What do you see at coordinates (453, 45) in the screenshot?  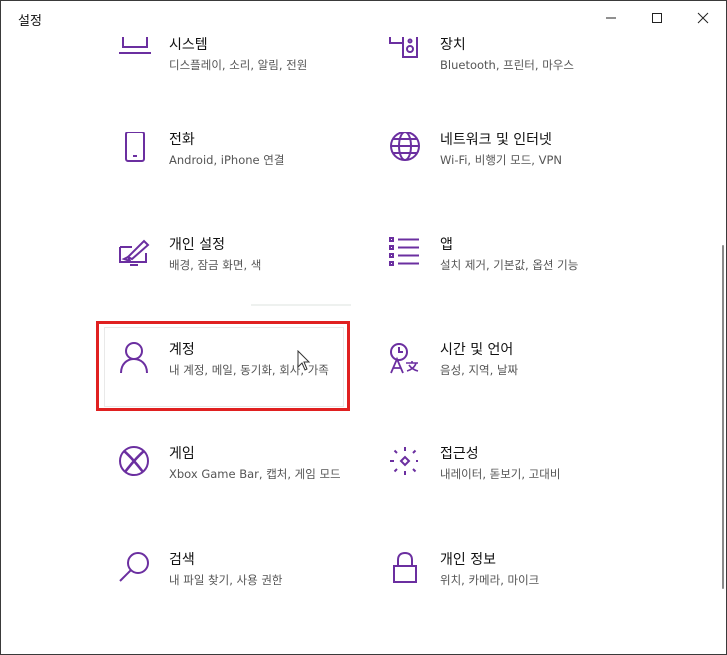 I see `tile-title: 장치` at bounding box center [453, 45].